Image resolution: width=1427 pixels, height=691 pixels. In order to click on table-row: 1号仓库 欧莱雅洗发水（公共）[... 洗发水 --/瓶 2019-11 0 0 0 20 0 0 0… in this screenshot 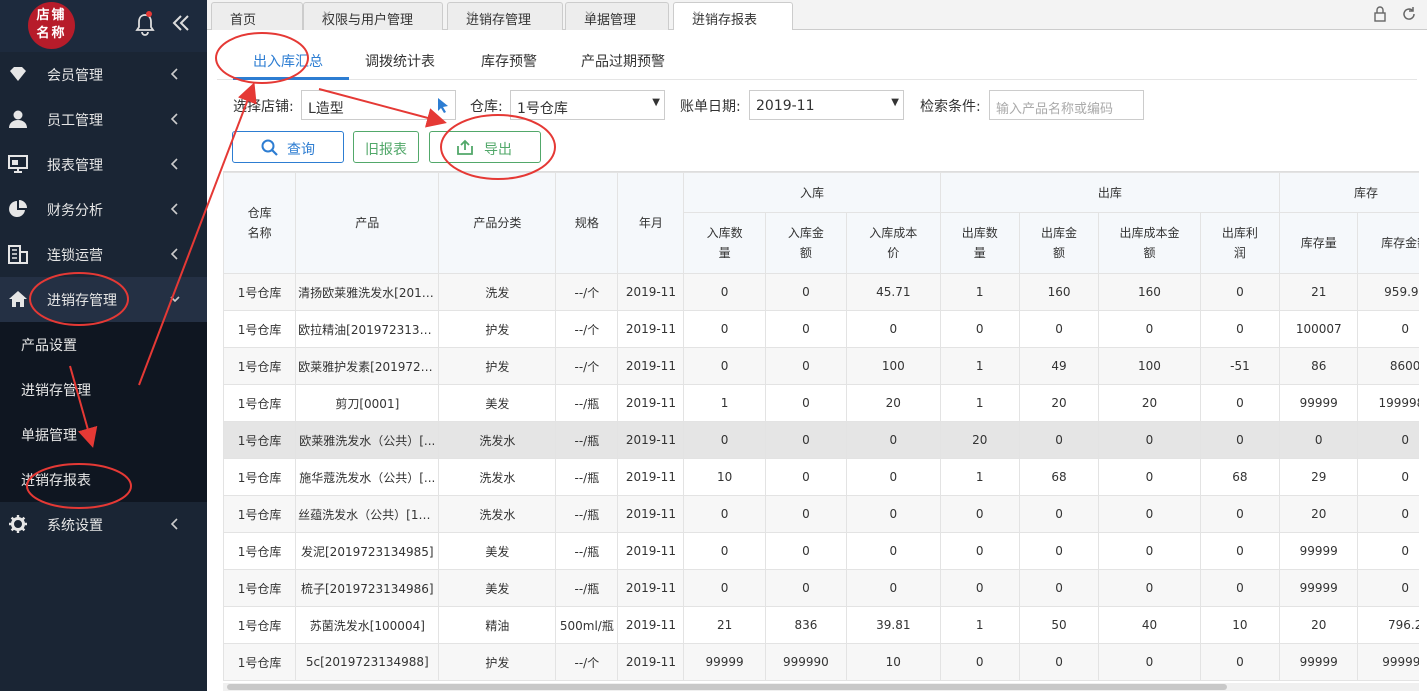, I will do `click(821, 440)`.